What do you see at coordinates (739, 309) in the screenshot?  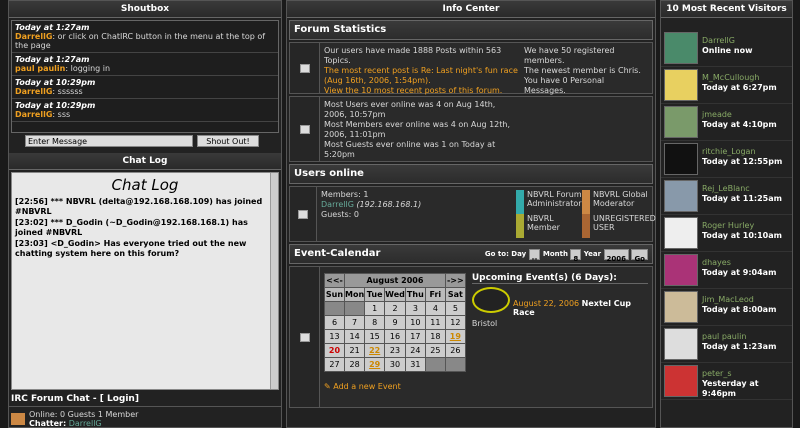 I see `visitor-time: Today at 8:00am` at bounding box center [739, 309].